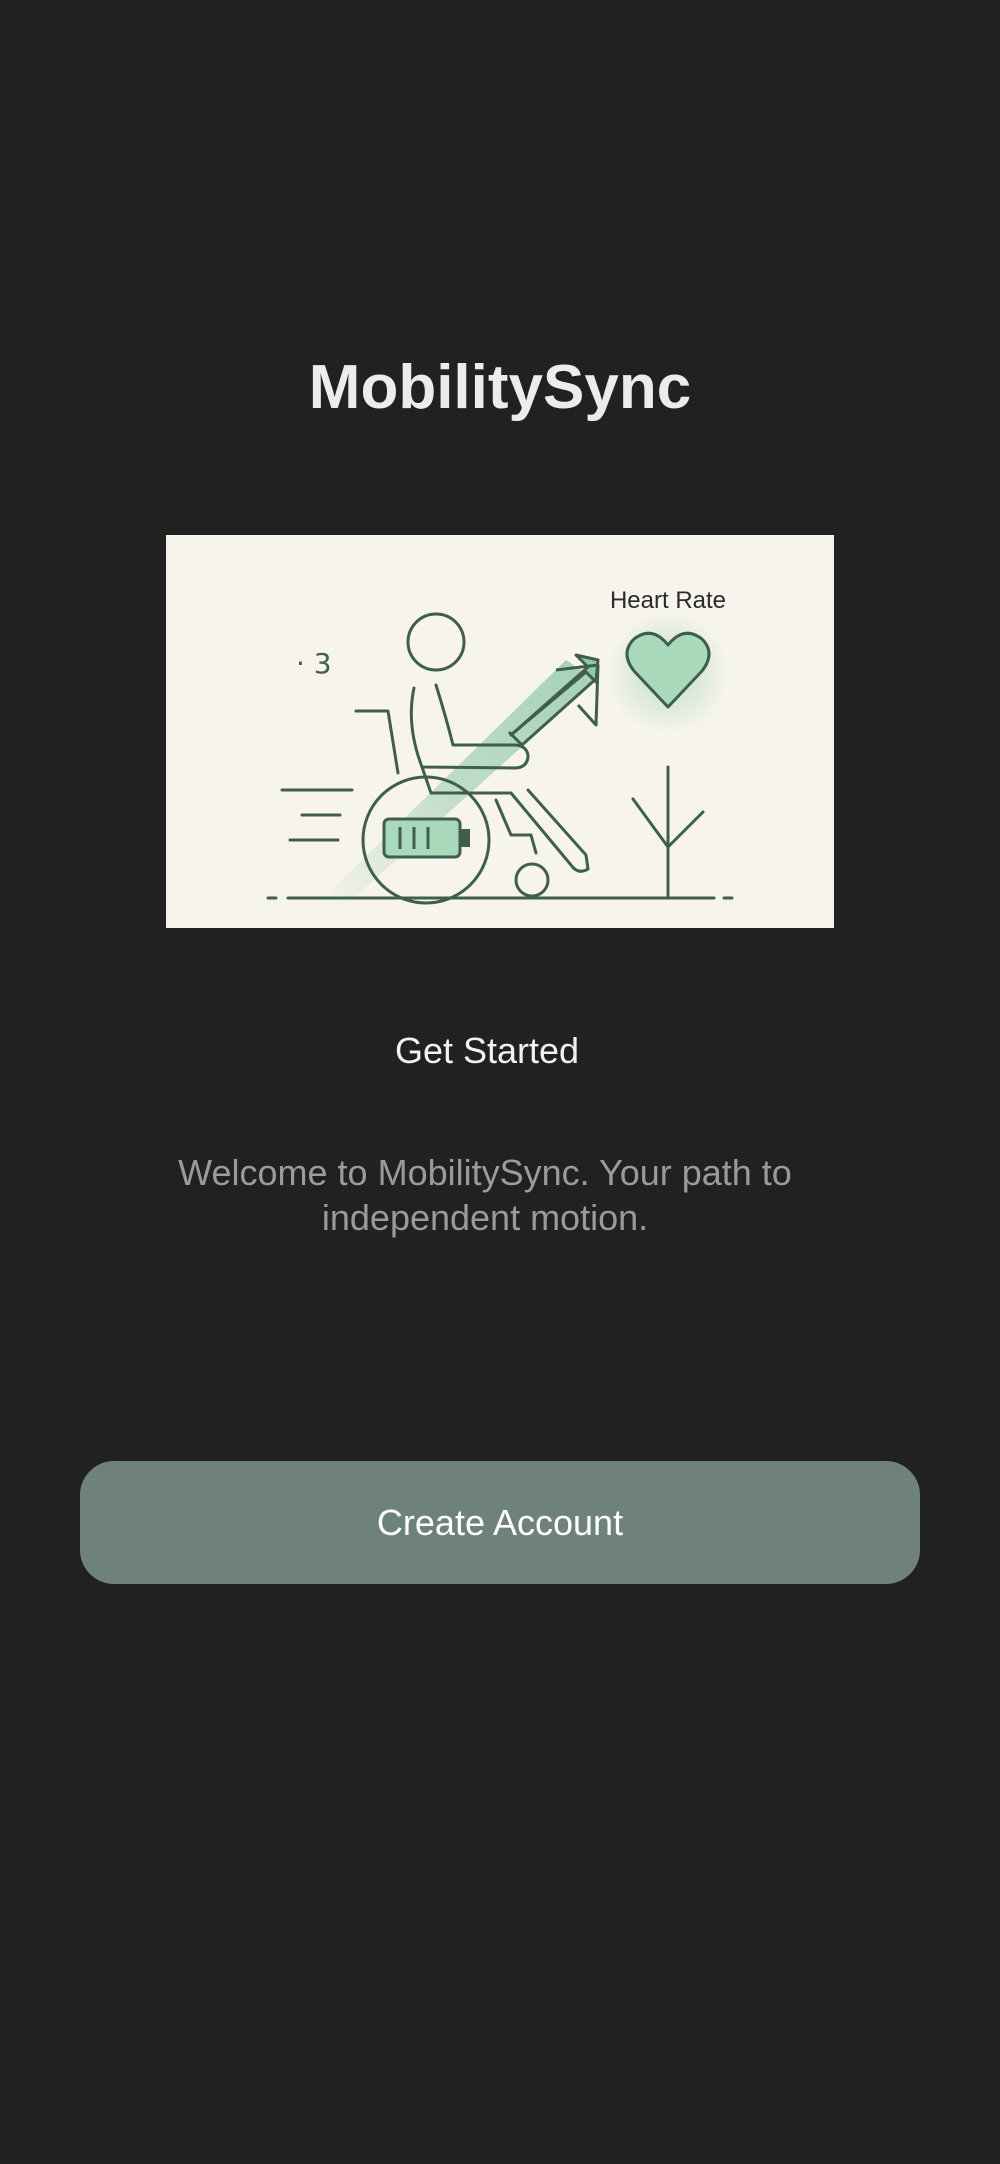 The image size is (1000, 2164). I want to click on heart-rate-label: Heart Rate, so click(668, 600).